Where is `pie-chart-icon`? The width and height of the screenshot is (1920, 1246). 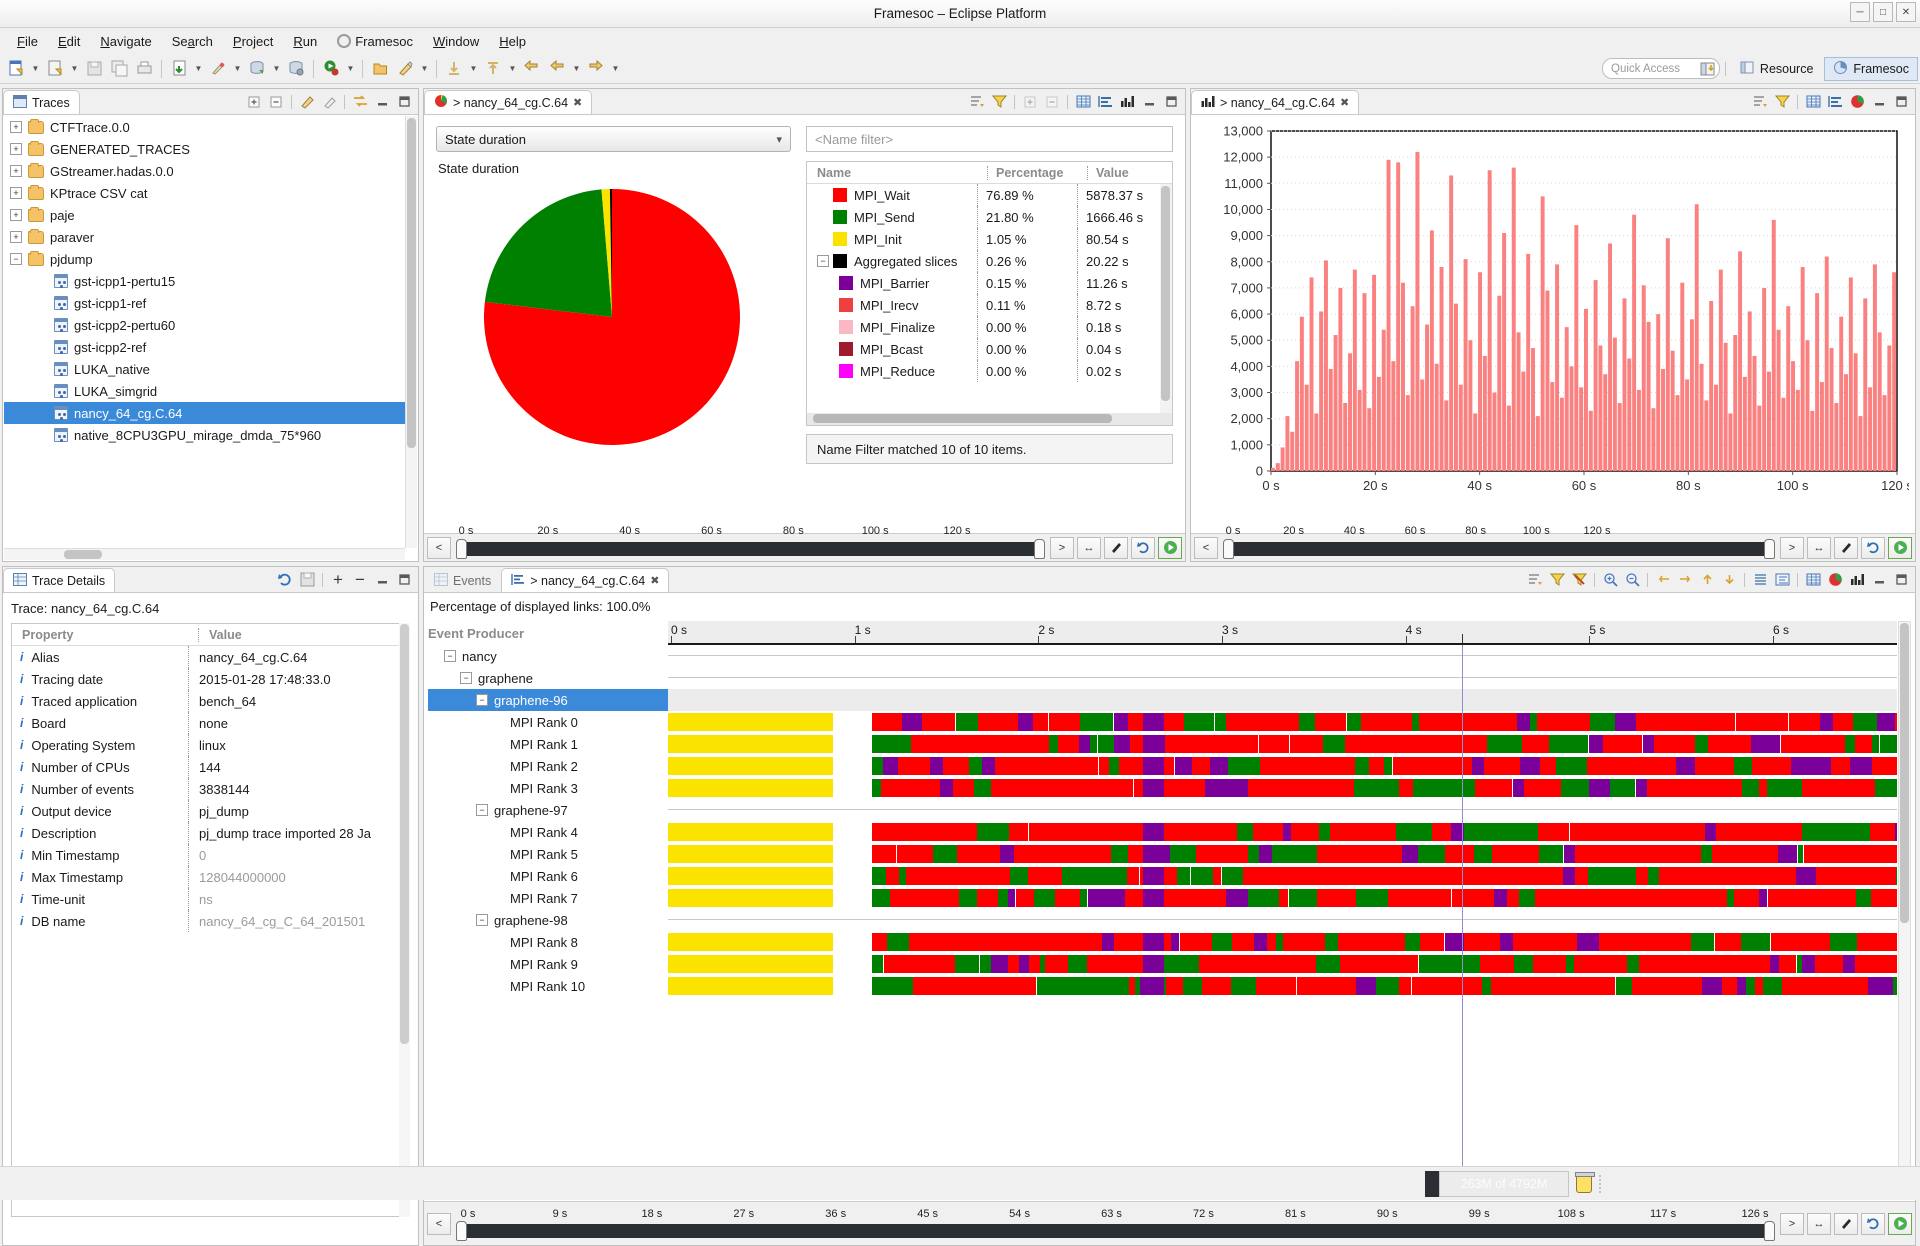 pie-chart-icon is located at coordinates (1857, 102).